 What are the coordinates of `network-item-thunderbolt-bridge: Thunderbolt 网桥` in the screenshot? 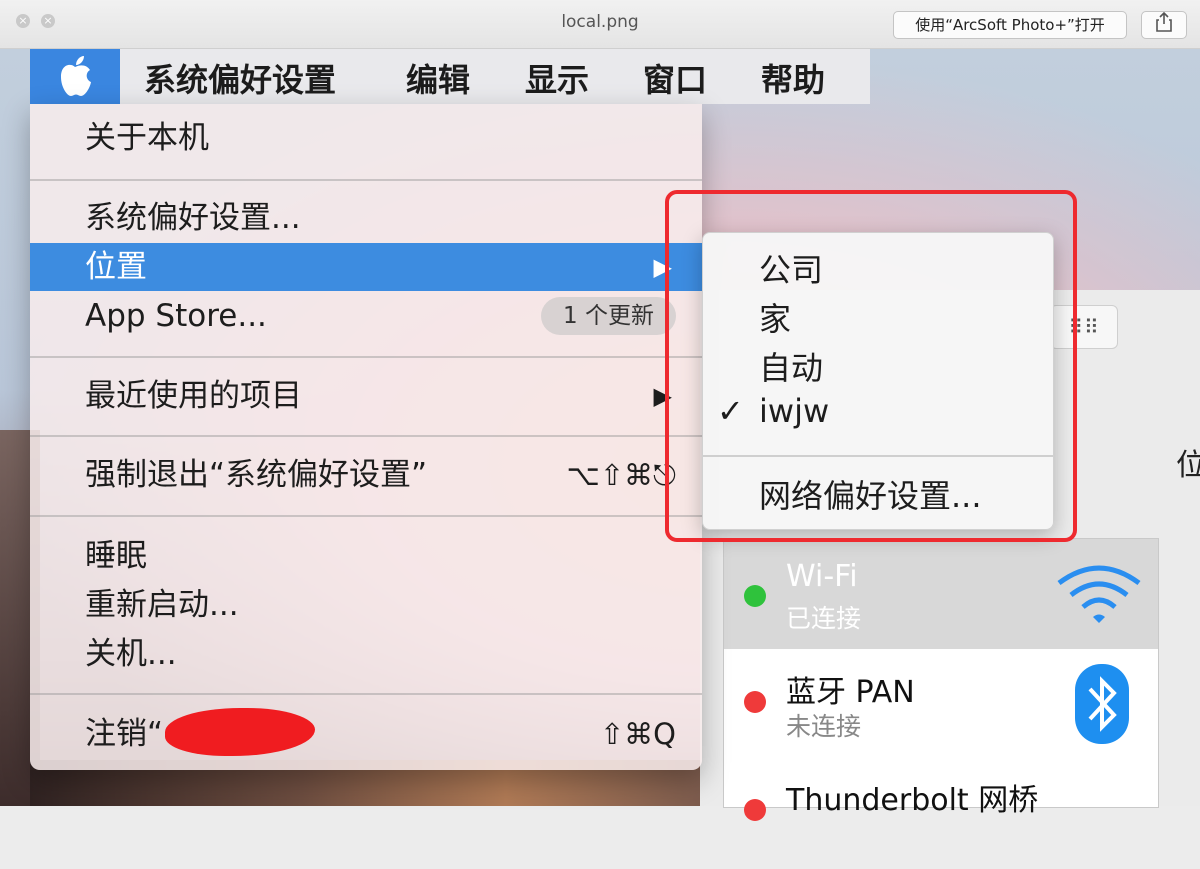 It's located at (941, 814).